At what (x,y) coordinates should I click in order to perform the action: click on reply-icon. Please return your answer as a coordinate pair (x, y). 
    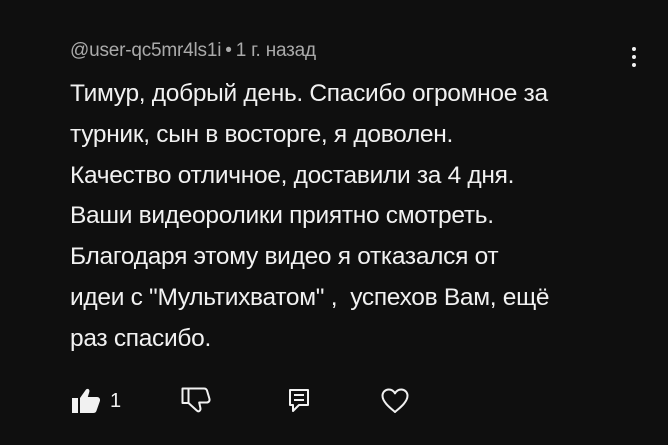
    Looking at the image, I should click on (299, 401).